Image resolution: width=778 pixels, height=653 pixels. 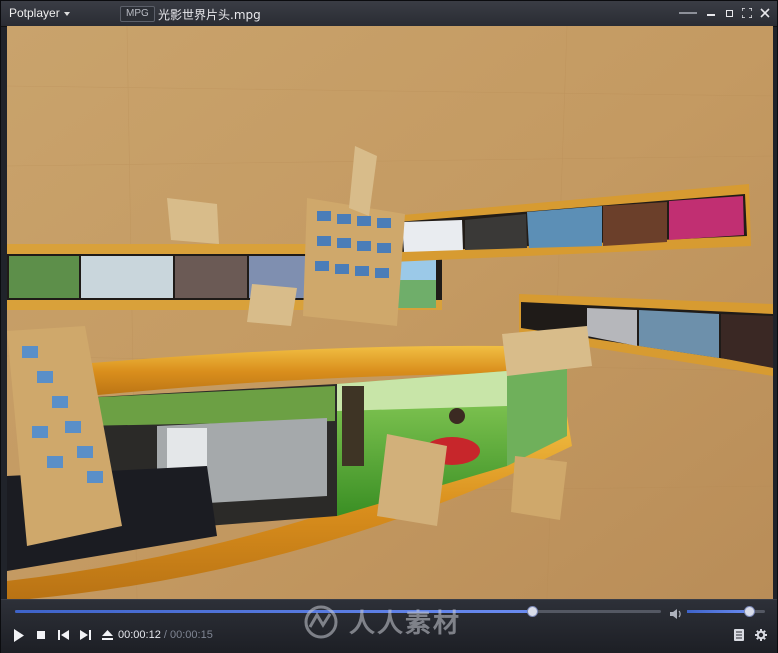 I want to click on maximize-icon, so click(x=729, y=13).